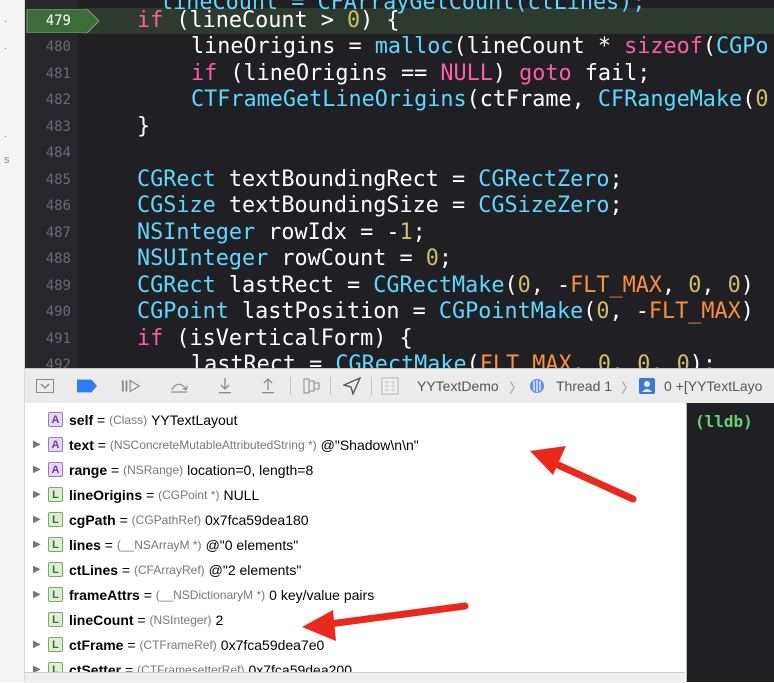 This screenshot has width=774, height=683. What do you see at coordinates (58, 339) in the screenshot?
I see `line-number: 491` at bounding box center [58, 339].